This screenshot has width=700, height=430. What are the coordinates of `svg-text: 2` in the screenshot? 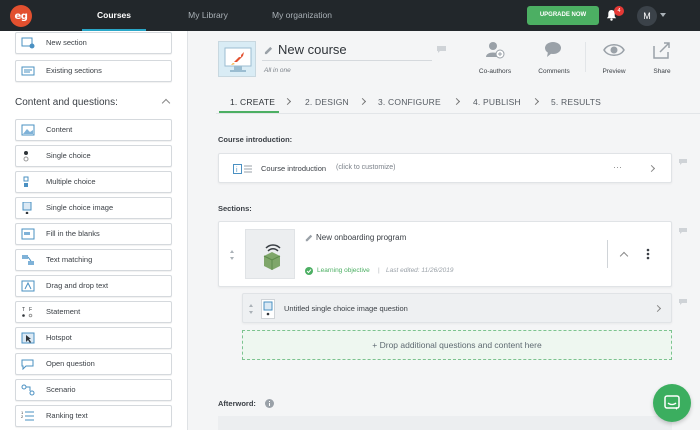 It's located at (22, 416).